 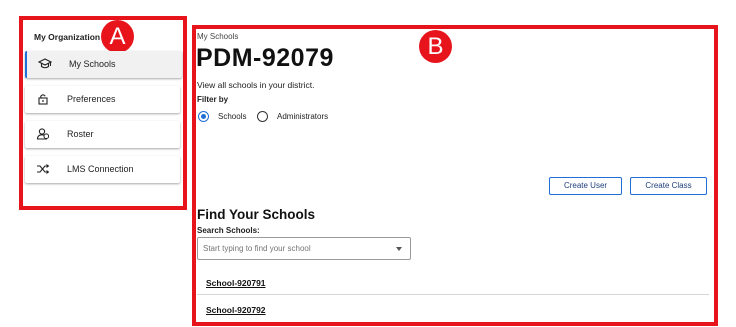 I want to click on list-divider, so click(x=453, y=294).